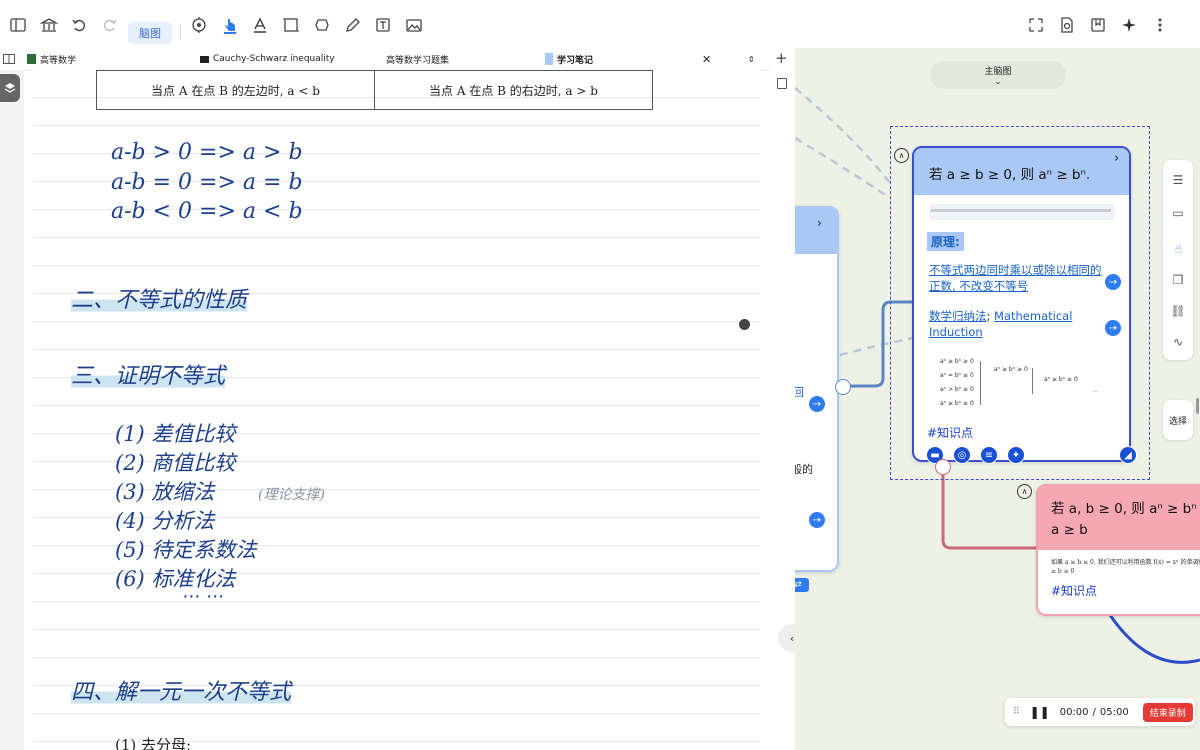 The image size is (1200, 750). What do you see at coordinates (945, 241) in the screenshot?
I see `principle-label: 原理:` at bounding box center [945, 241].